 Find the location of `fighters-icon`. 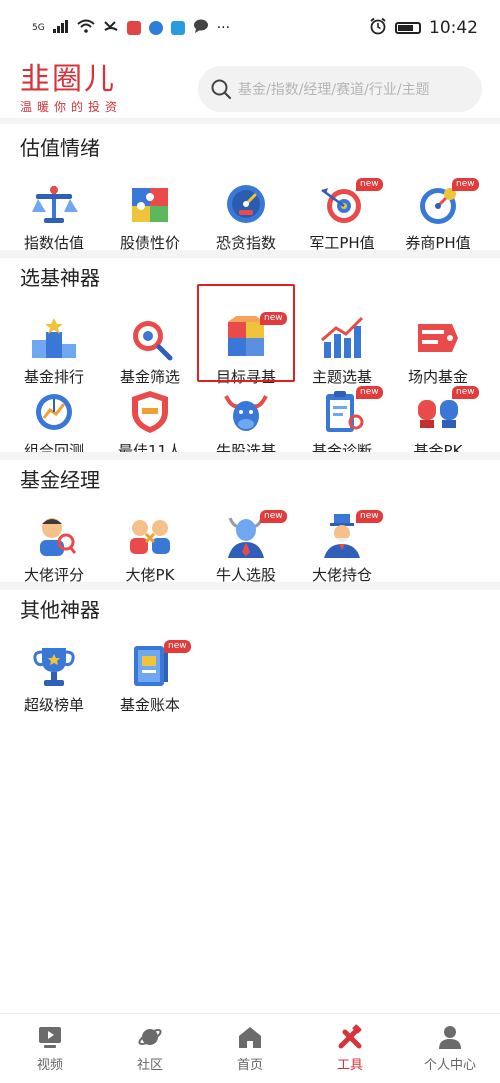

fighters-icon is located at coordinates (150, 536).